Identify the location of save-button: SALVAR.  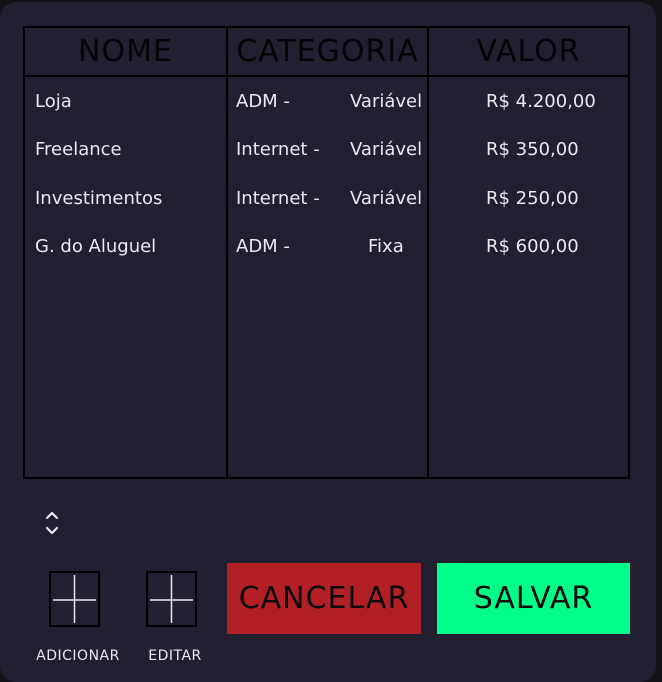
(533, 598).